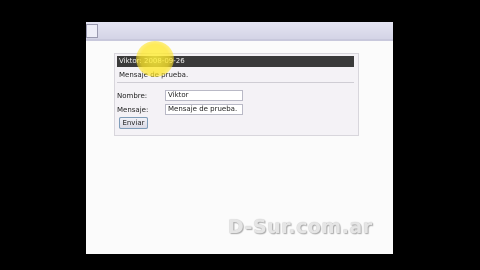 This screenshot has width=480, height=270. What do you see at coordinates (239, 40) in the screenshot?
I see `toolbar-divider` at bounding box center [239, 40].